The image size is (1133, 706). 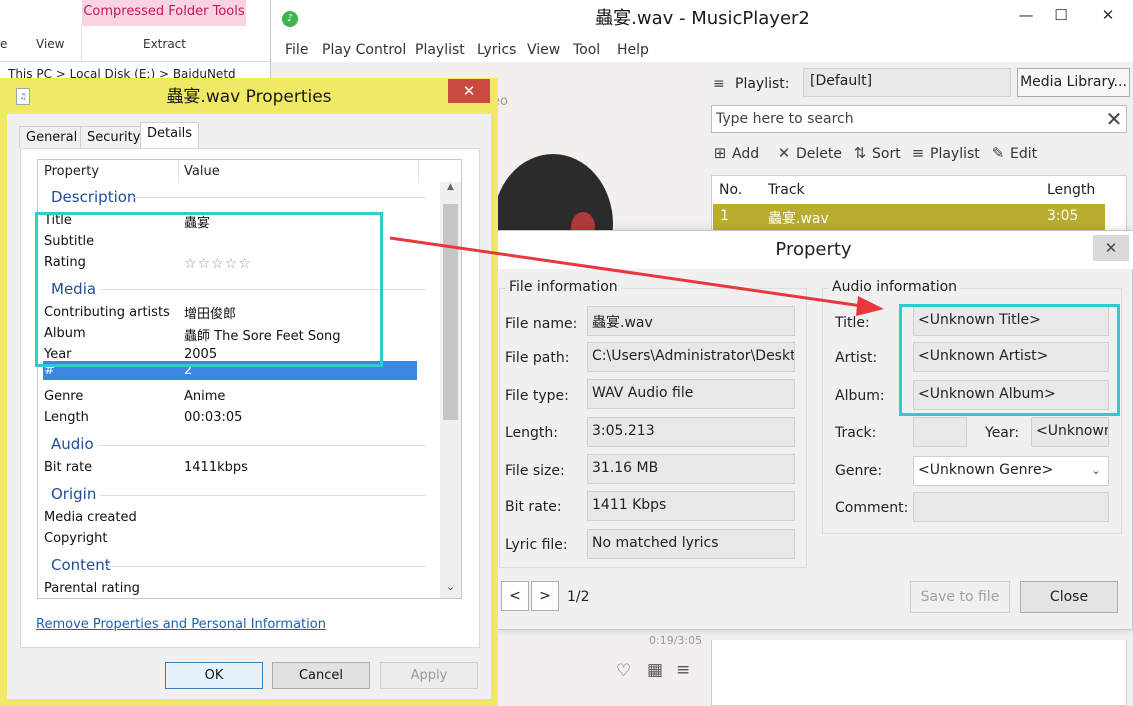 What do you see at coordinates (81, 44) in the screenshot?
I see `ribbon-separator` at bounding box center [81, 44].